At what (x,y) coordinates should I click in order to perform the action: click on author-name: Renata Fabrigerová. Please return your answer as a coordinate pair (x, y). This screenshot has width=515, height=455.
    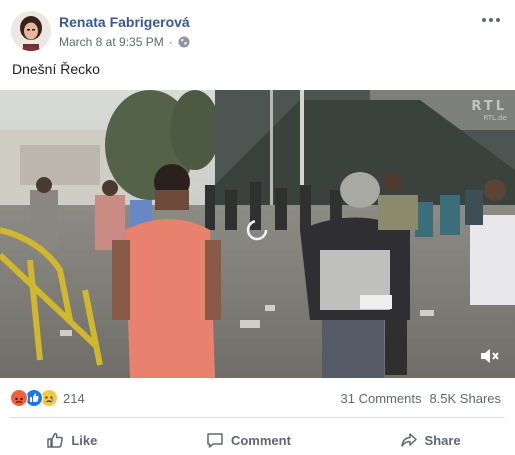
    Looking at the image, I should click on (124, 22).